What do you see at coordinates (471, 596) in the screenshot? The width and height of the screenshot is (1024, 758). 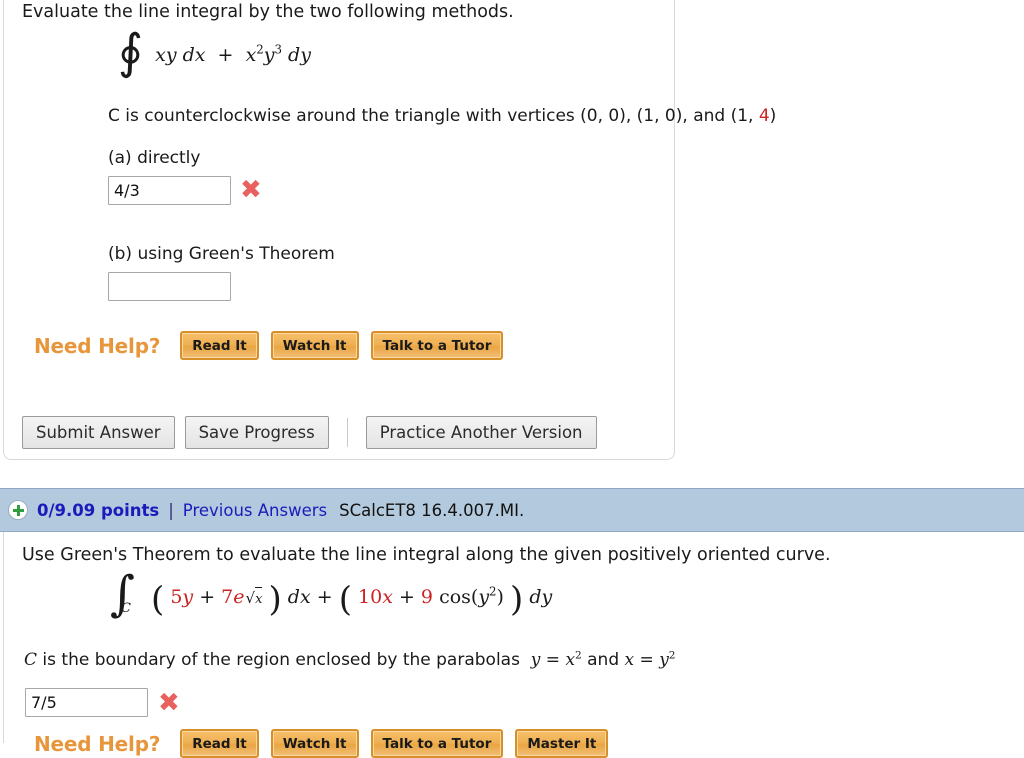 I see `cosine-term: cos(y2)` at bounding box center [471, 596].